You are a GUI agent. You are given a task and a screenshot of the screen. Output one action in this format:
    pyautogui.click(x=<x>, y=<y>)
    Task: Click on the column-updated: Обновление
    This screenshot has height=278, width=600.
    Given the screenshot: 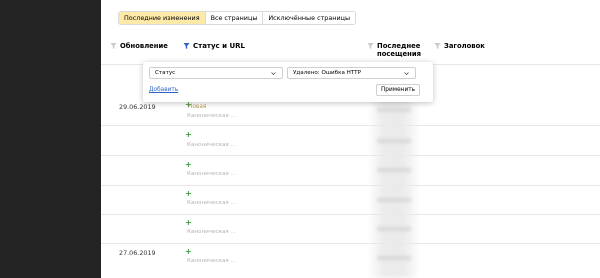 What is the action you would take?
    pyautogui.click(x=139, y=46)
    